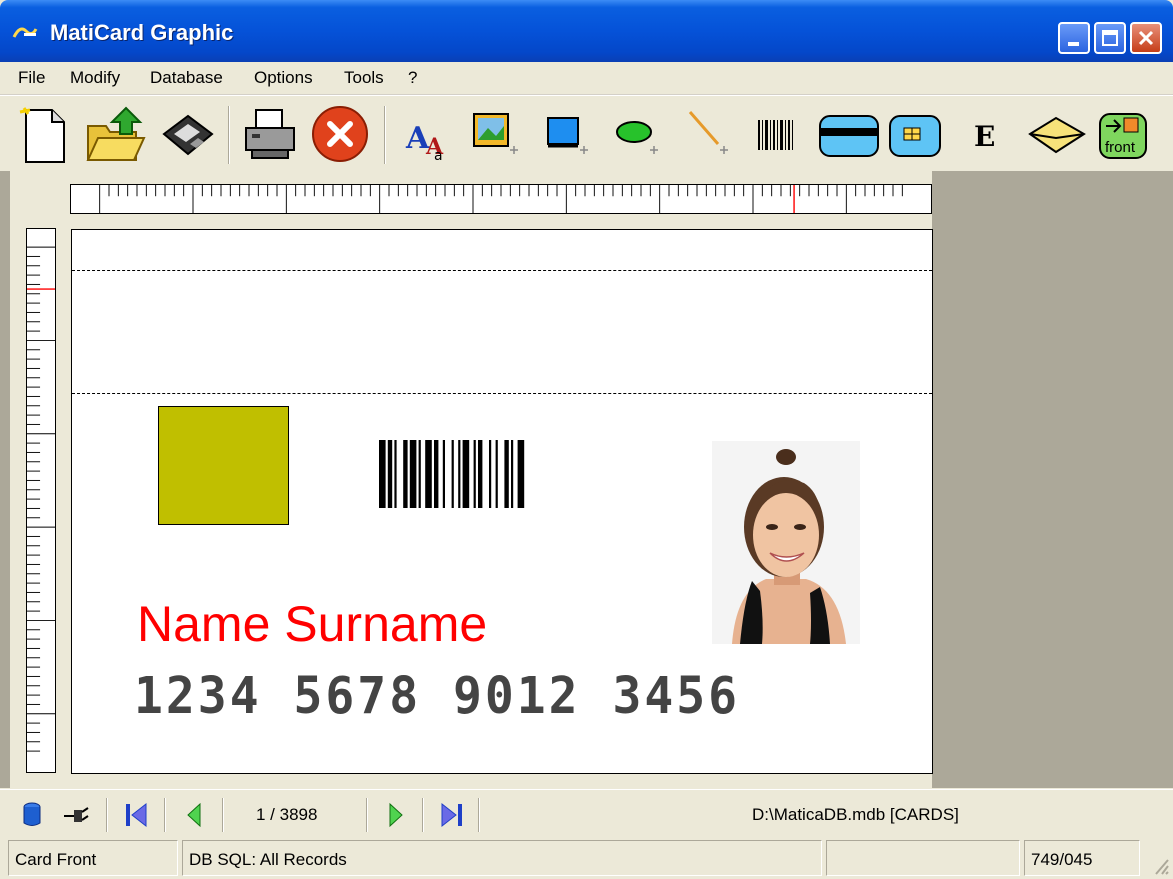 This screenshot has height=879, width=1173. Describe the element at coordinates (1073, 44) in the screenshot. I see `minimize-icon` at that location.